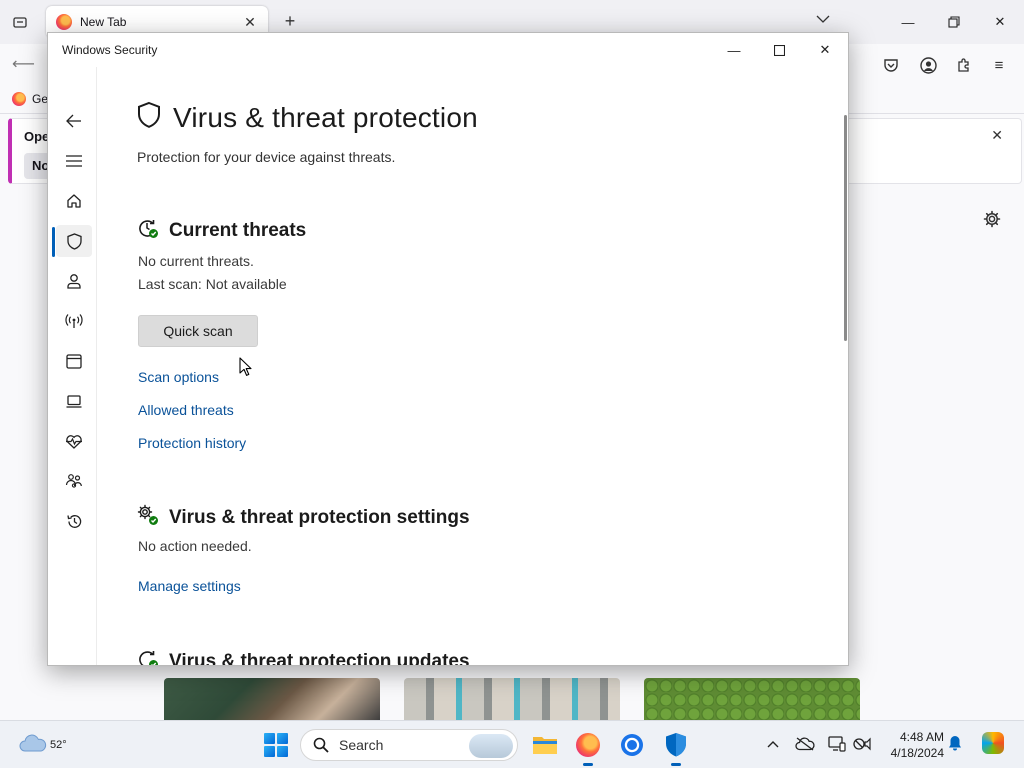 This screenshot has width=1024, height=768. I want to click on file-explorer-icon, so click(545, 745).